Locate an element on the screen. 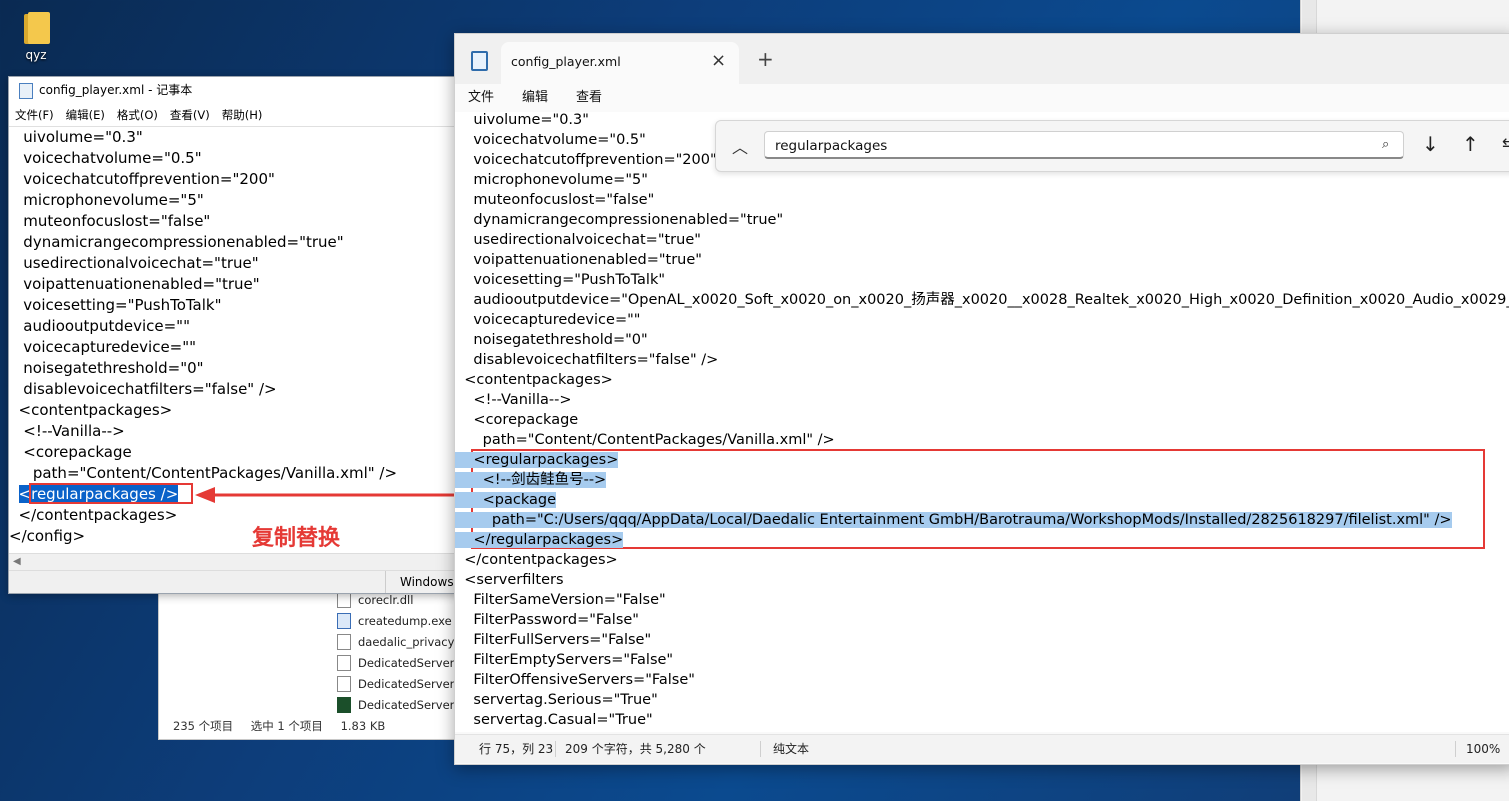 Image resolution: width=1509 pixels, height=801 pixels. new-tab-button: + is located at coordinates (765, 59).